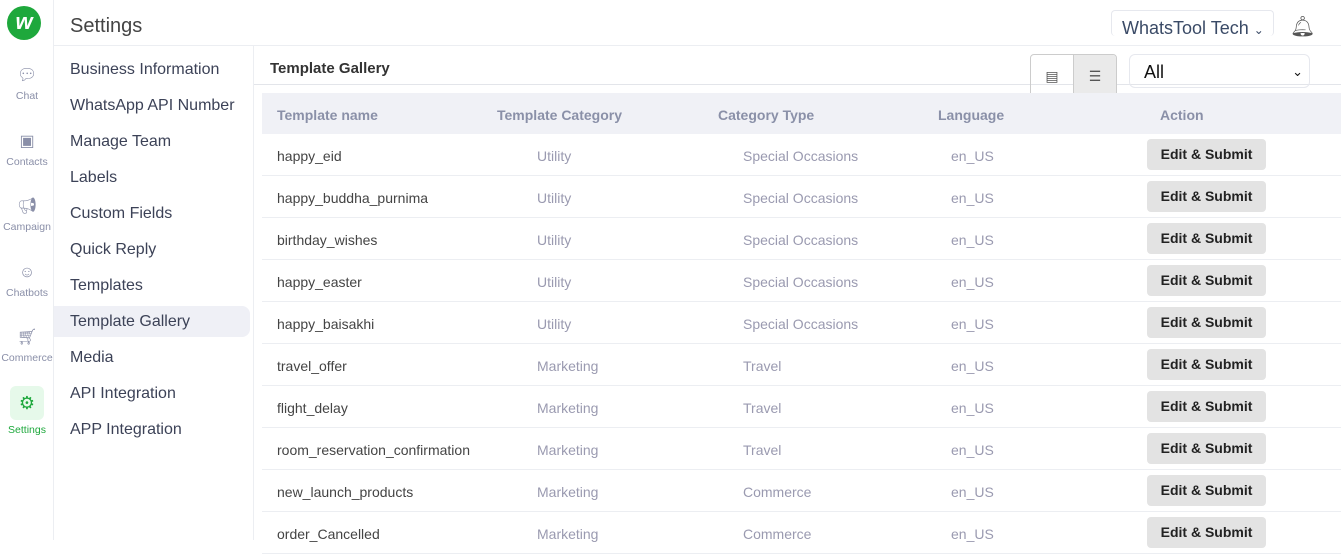 The width and height of the screenshot is (1341, 554). I want to click on rail-label: Chatbots, so click(27, 293).